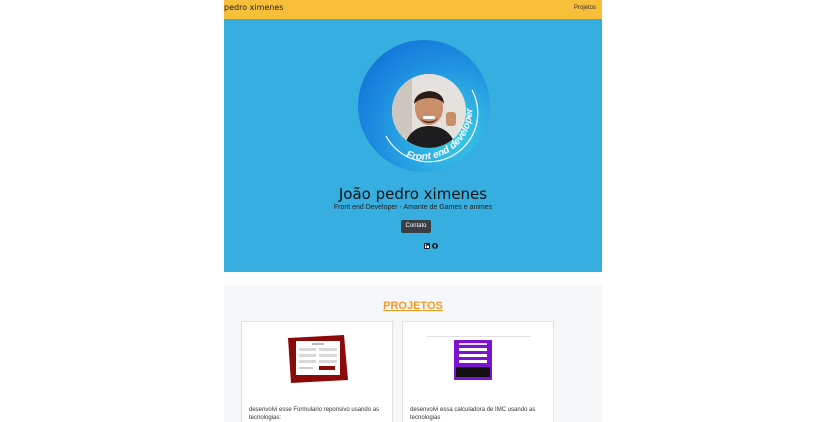  Describe the element at coordinates (253, 7) in the screenshot. I see `navbar-brand: pedro ximenes` at that location.